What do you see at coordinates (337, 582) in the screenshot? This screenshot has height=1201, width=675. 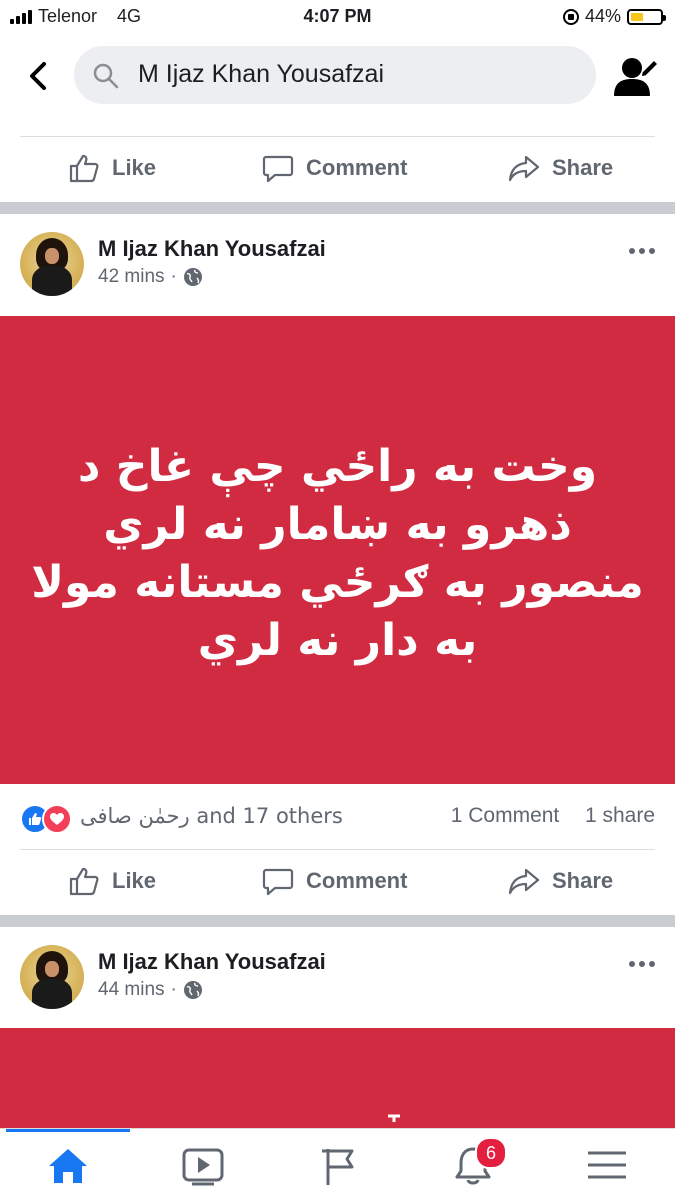 I see `post-text-line: منصور به ګرځي مستانه مولا` at bounding box center [337, 582].